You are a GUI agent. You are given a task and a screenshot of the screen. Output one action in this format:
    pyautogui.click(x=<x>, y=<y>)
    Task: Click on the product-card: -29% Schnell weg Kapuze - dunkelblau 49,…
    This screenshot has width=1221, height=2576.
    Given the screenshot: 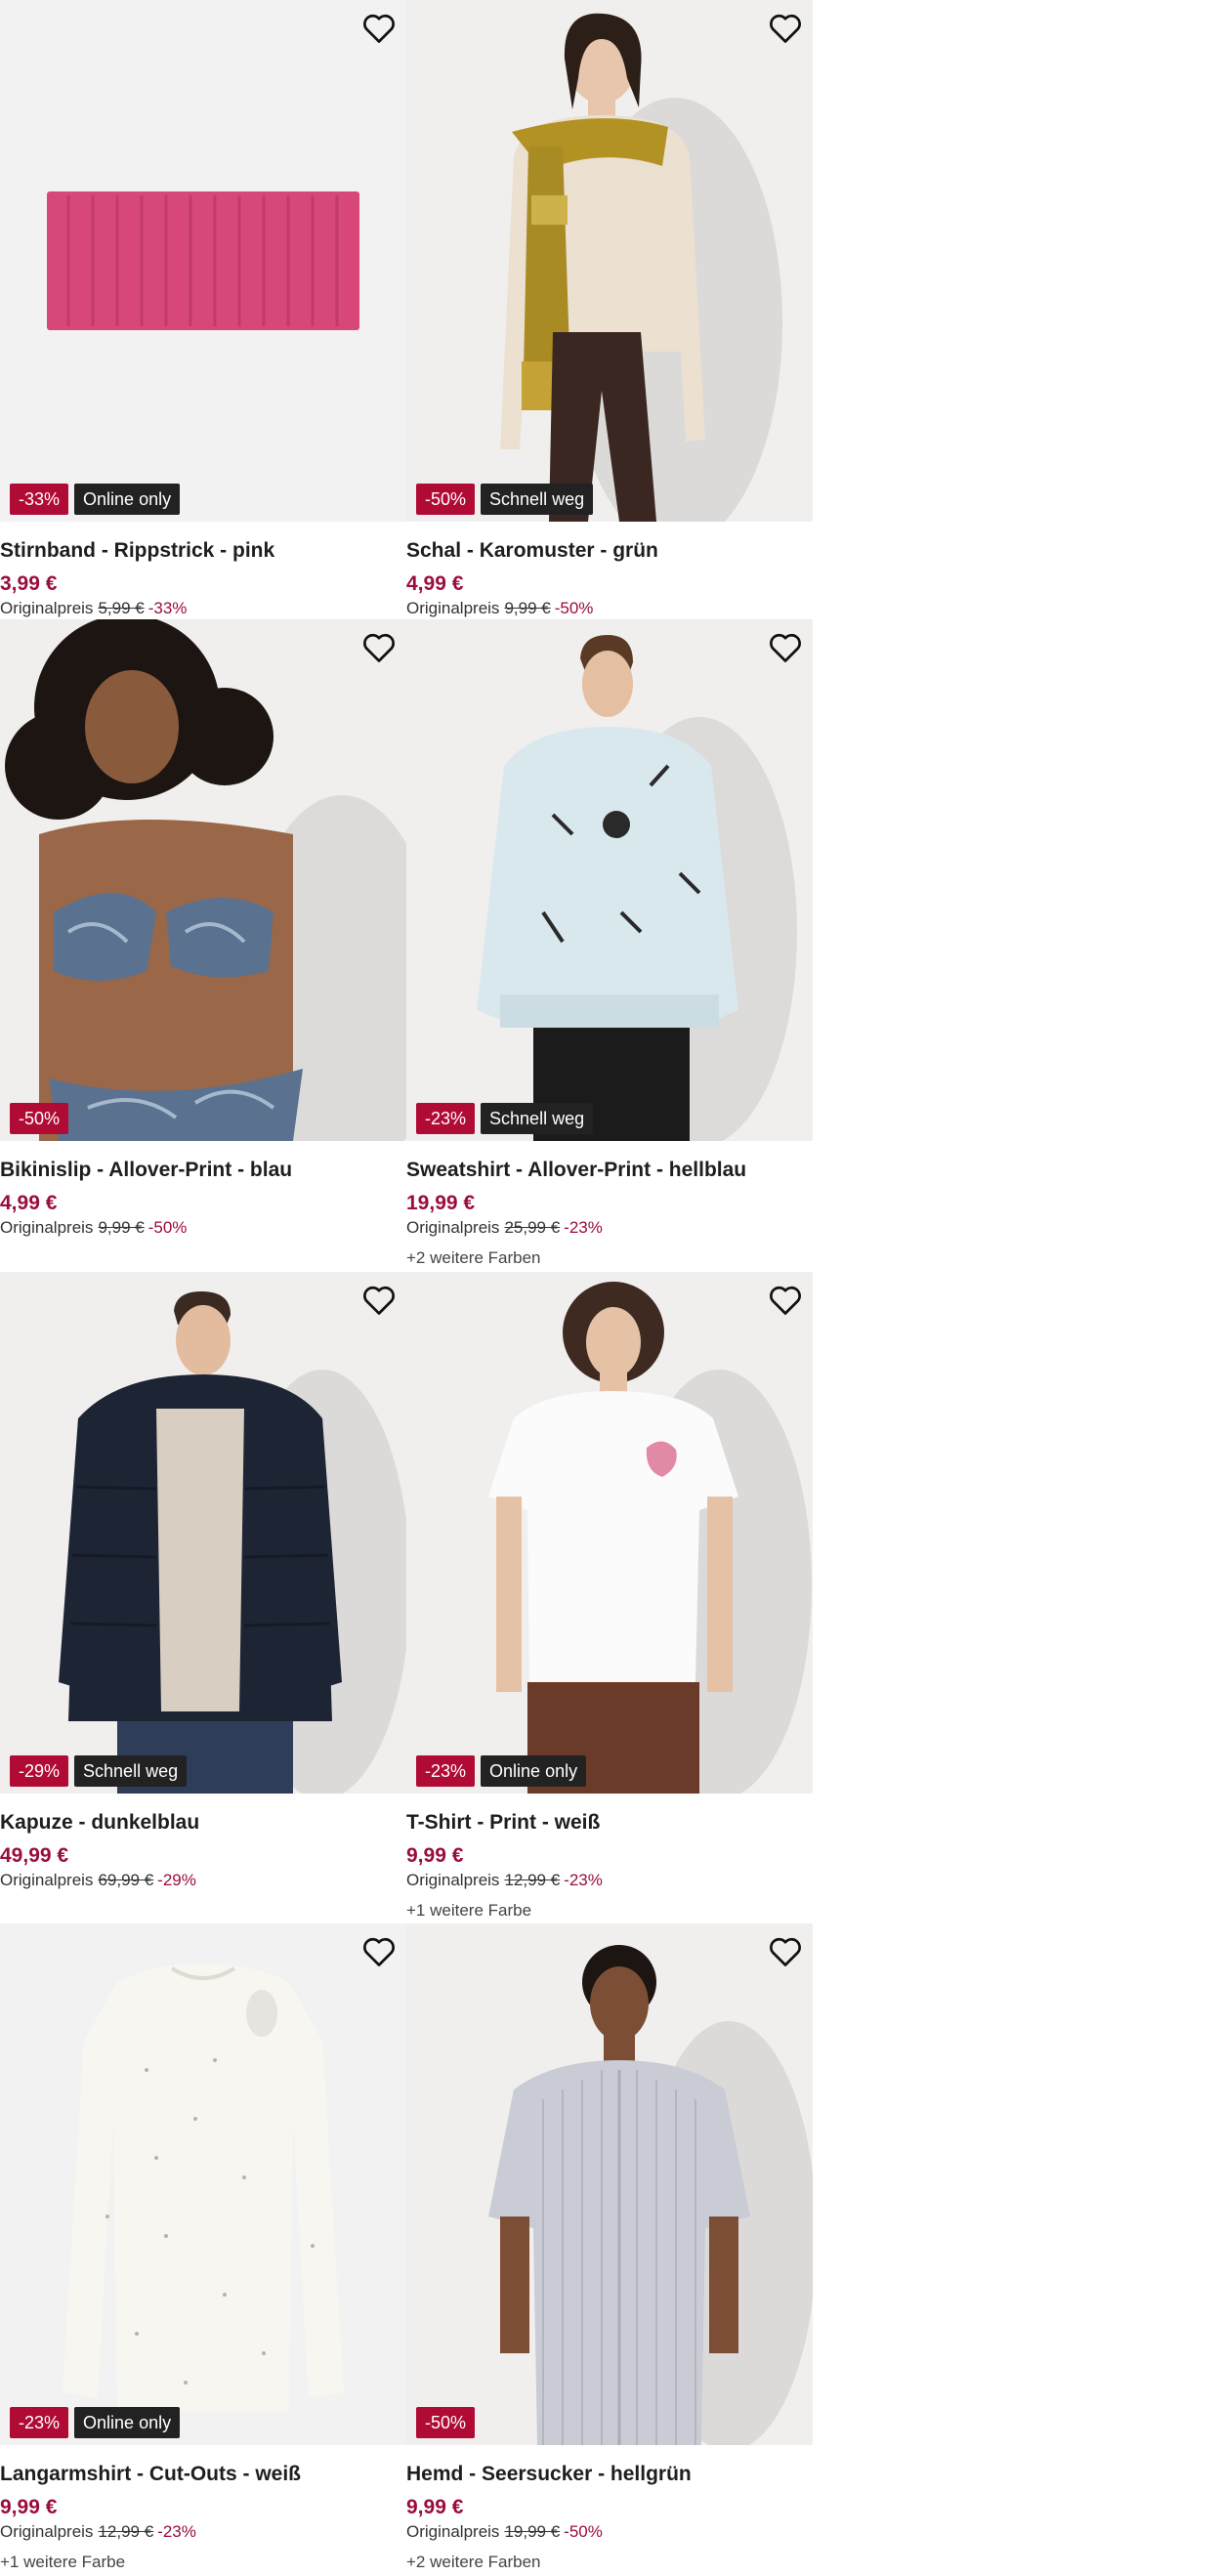 What is the action you would take?
    pyautogui.click(x=203, y=1580)
    